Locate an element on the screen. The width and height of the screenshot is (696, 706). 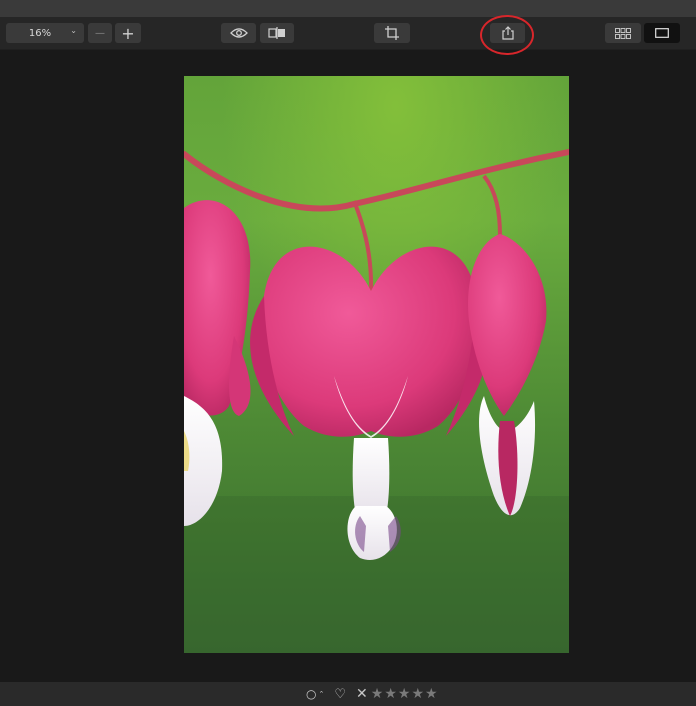
star-3-icon: ★ is located at coordinates (404, 694).